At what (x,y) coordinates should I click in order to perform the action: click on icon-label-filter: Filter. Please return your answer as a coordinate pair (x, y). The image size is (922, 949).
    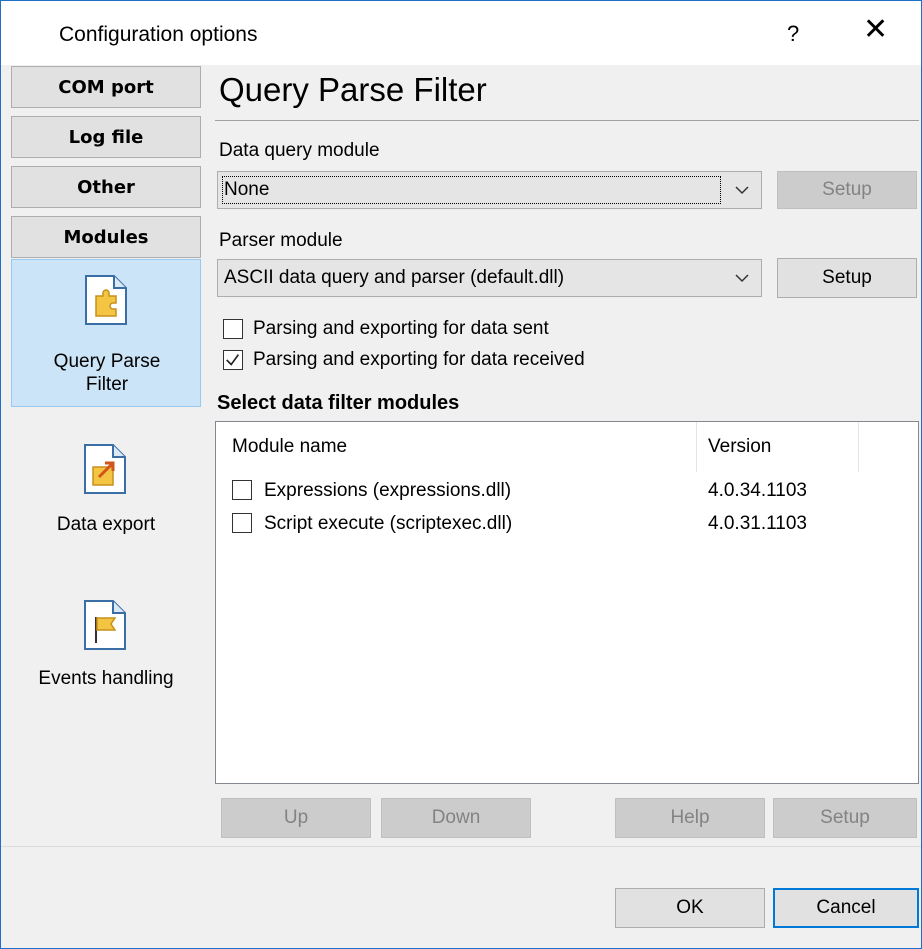
    Looking at the image, I should click on (107, 384).